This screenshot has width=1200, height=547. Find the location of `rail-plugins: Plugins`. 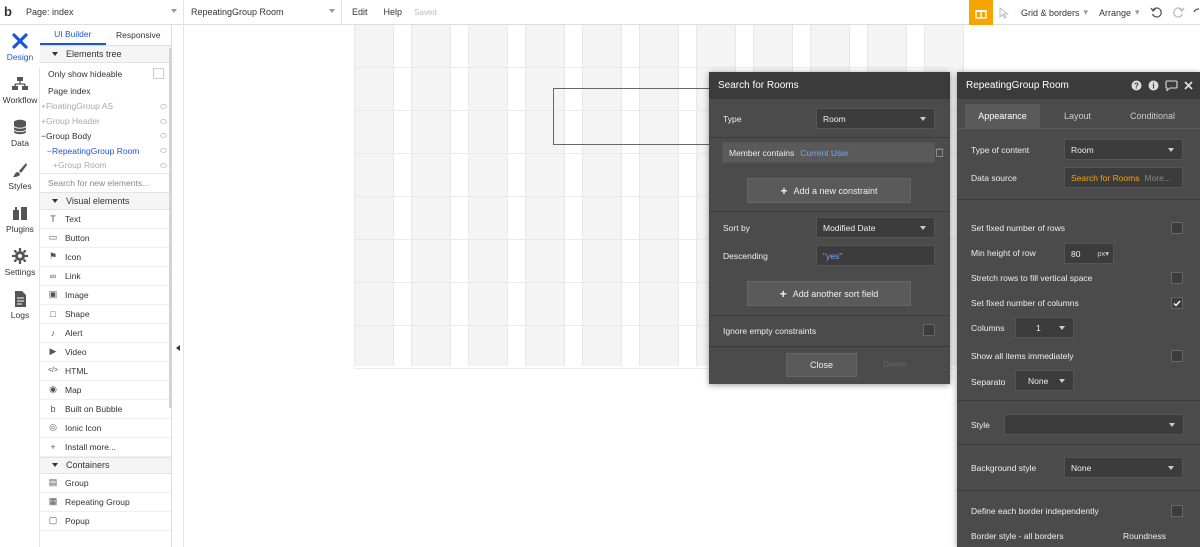

rail-plugins: Plugins is located at coordinates (20, 218).